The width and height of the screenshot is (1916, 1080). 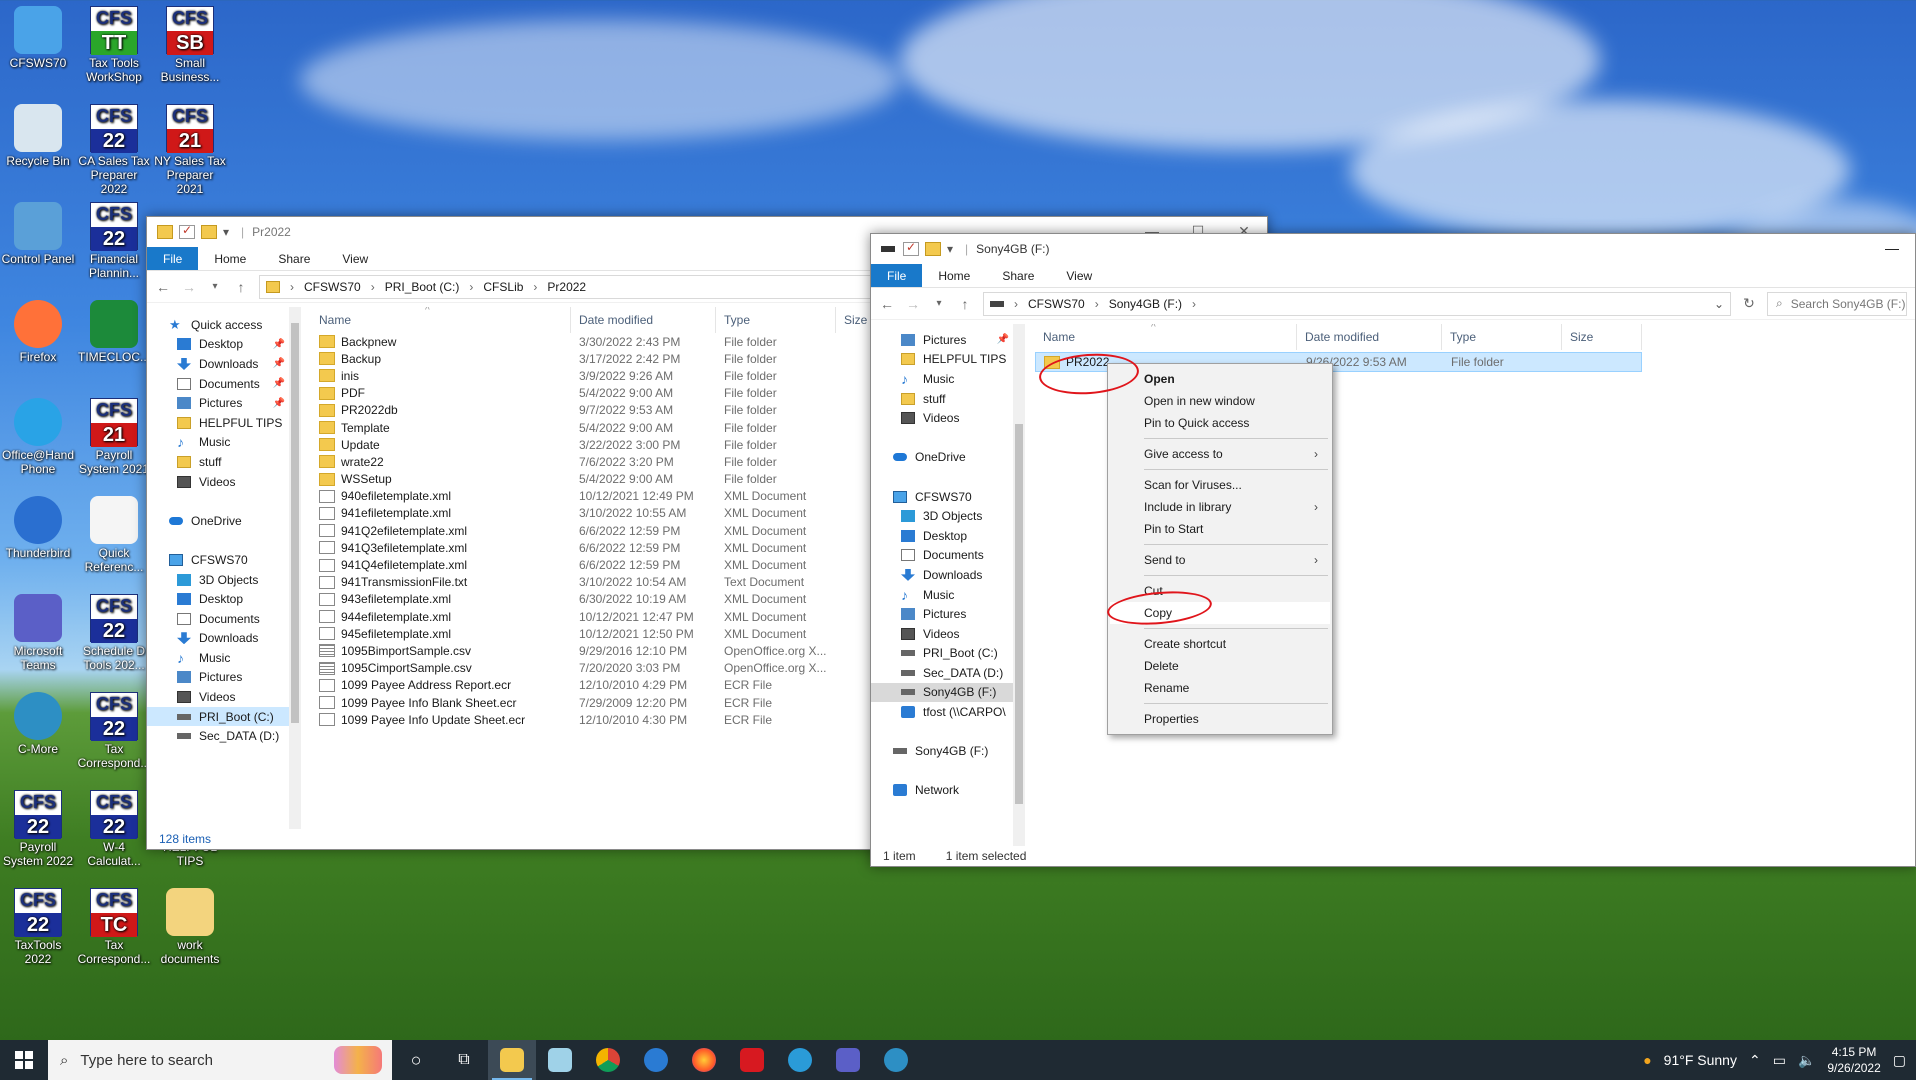 What do you see at coordinates (503, 287) in the screenshot?
I see `breadcrumb-item: CFSLib` at bounding box center [503, 287].